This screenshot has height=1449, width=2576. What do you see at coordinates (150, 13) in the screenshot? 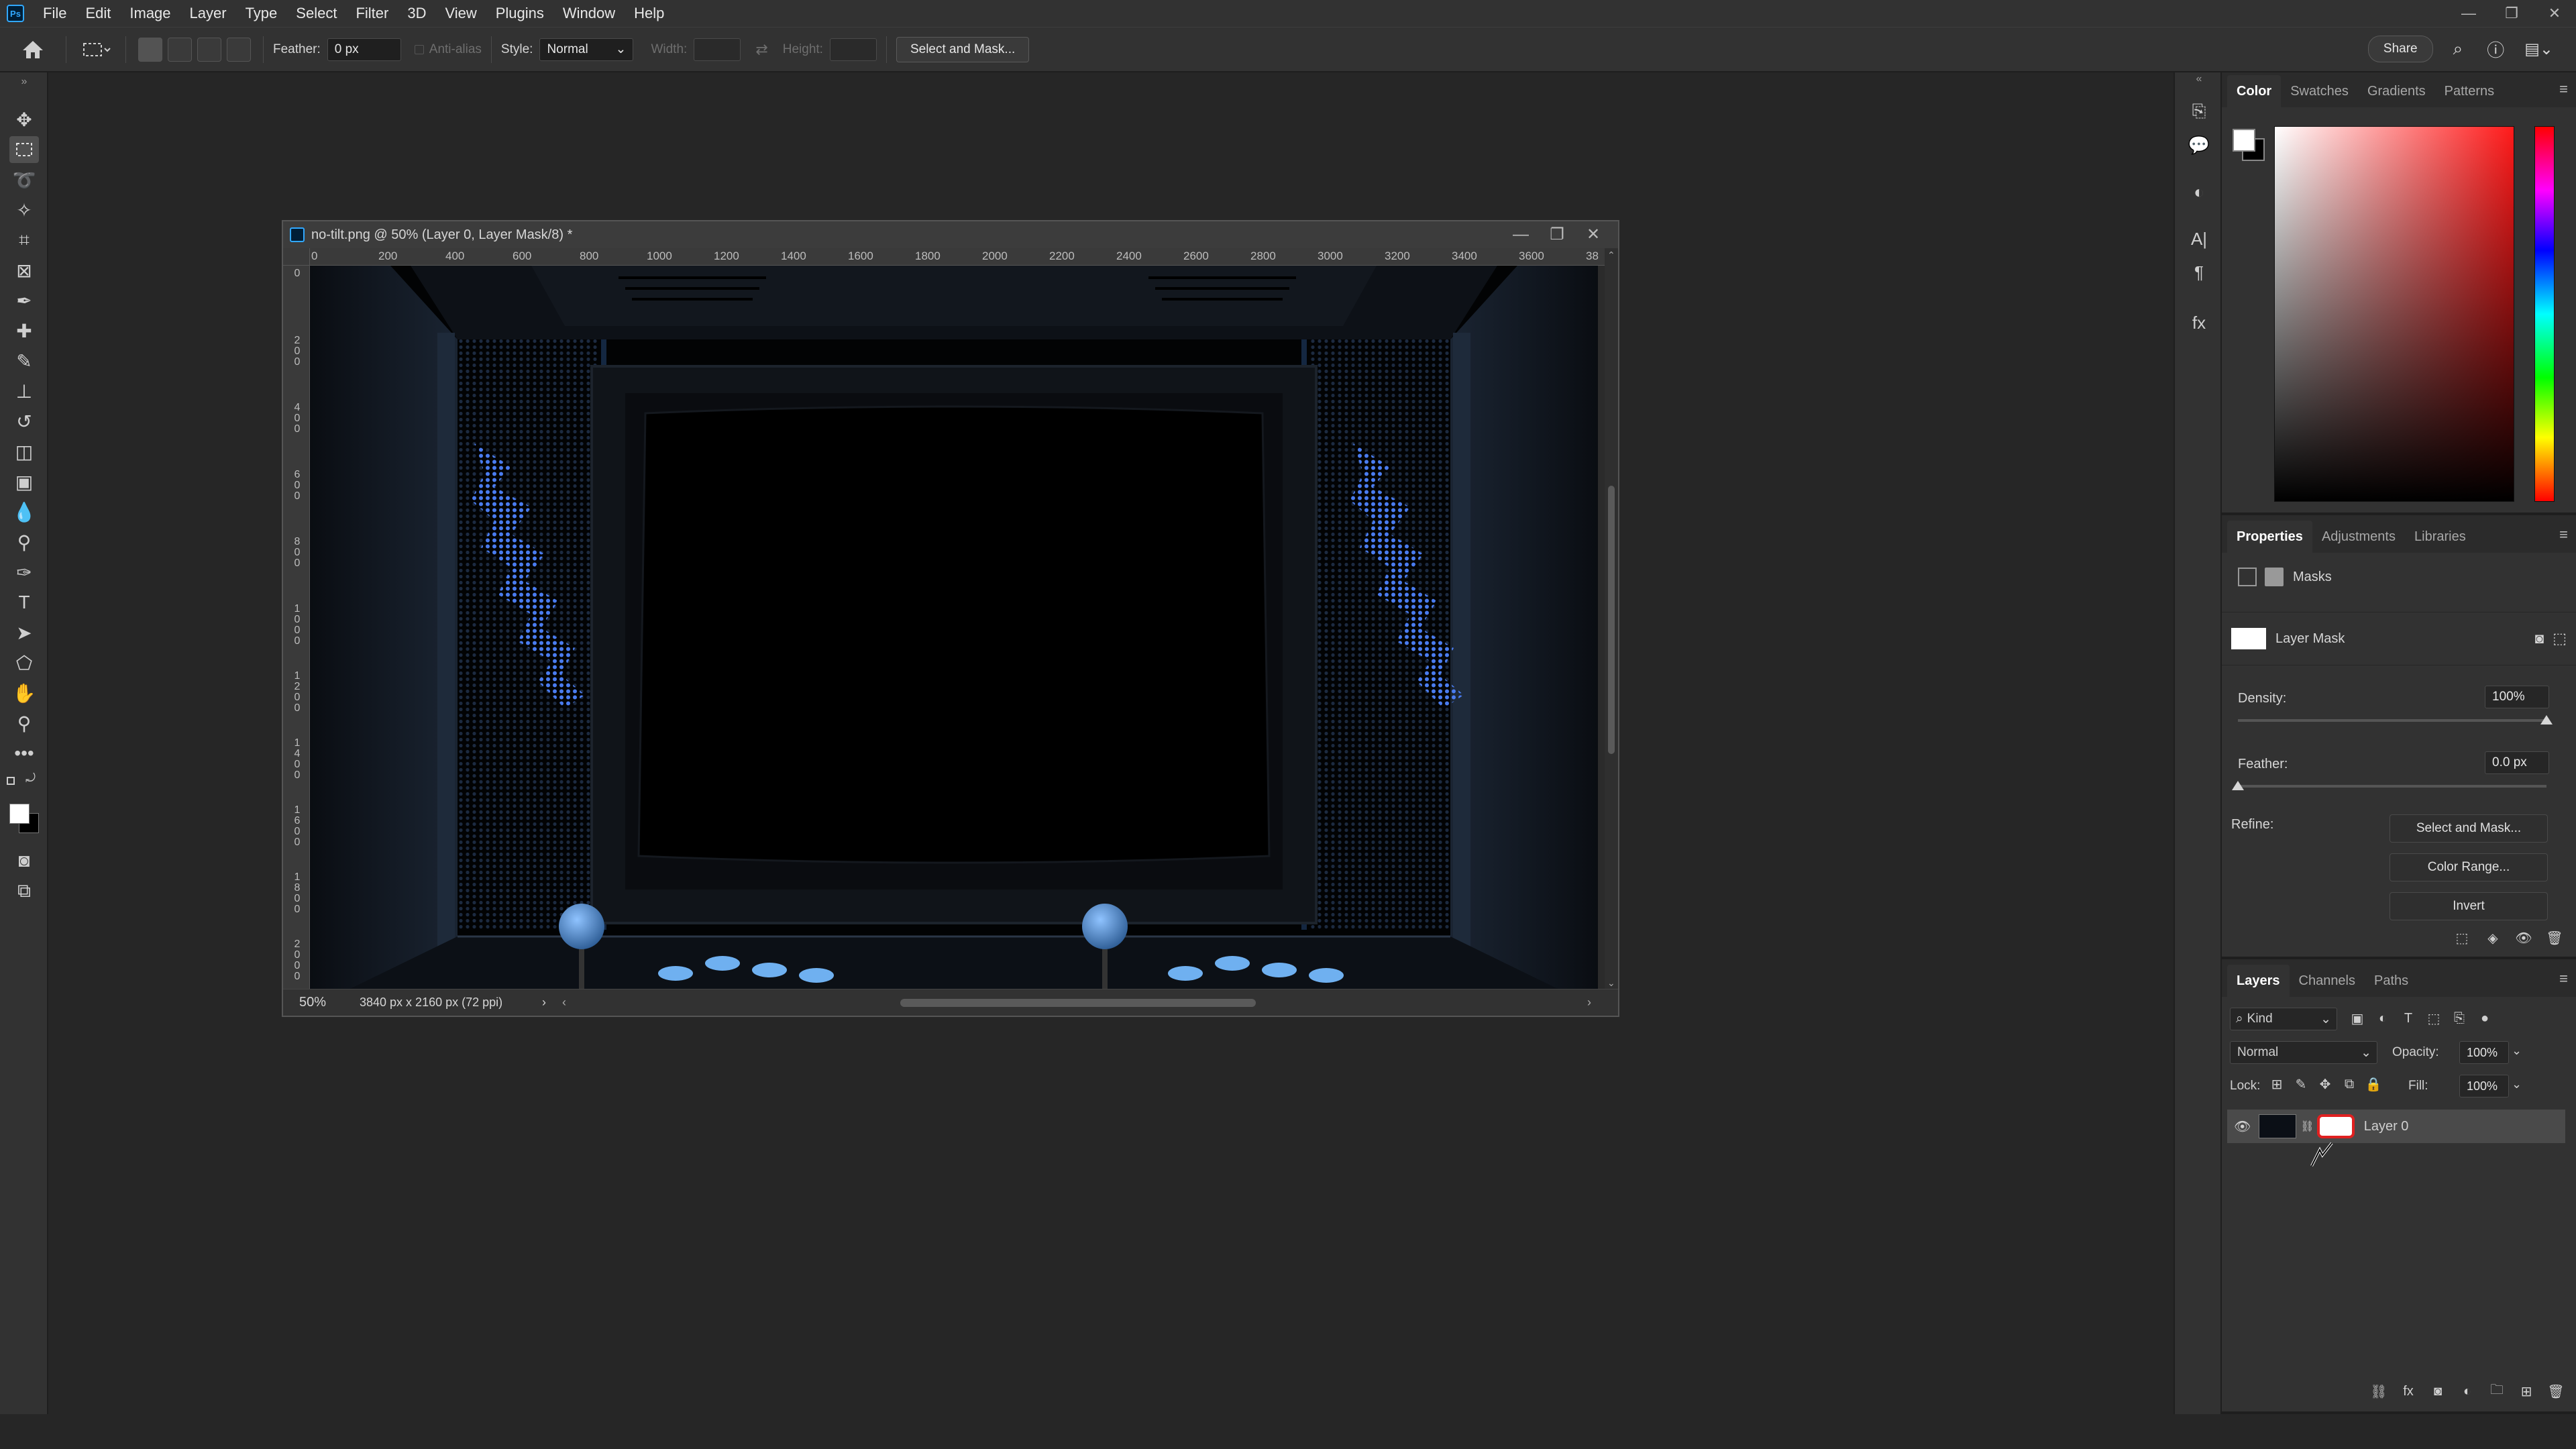
I see `menu-image: Image` at bounding box center [150, 13].